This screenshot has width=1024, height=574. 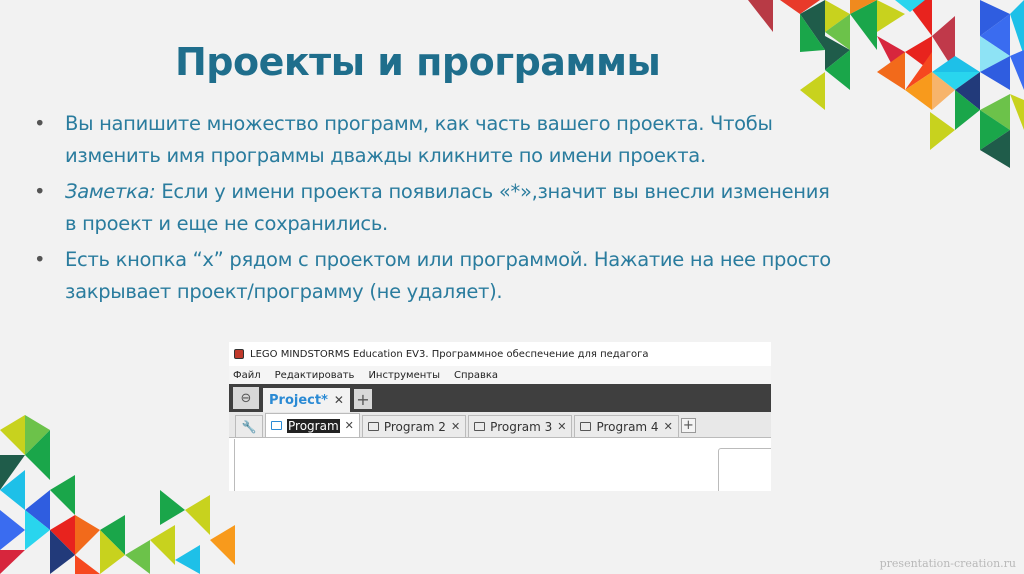 What do you see at coordinates (315, 375) in the screenshot?
I see `menu-edit: Редактировать` at bounding box center [315, 375].